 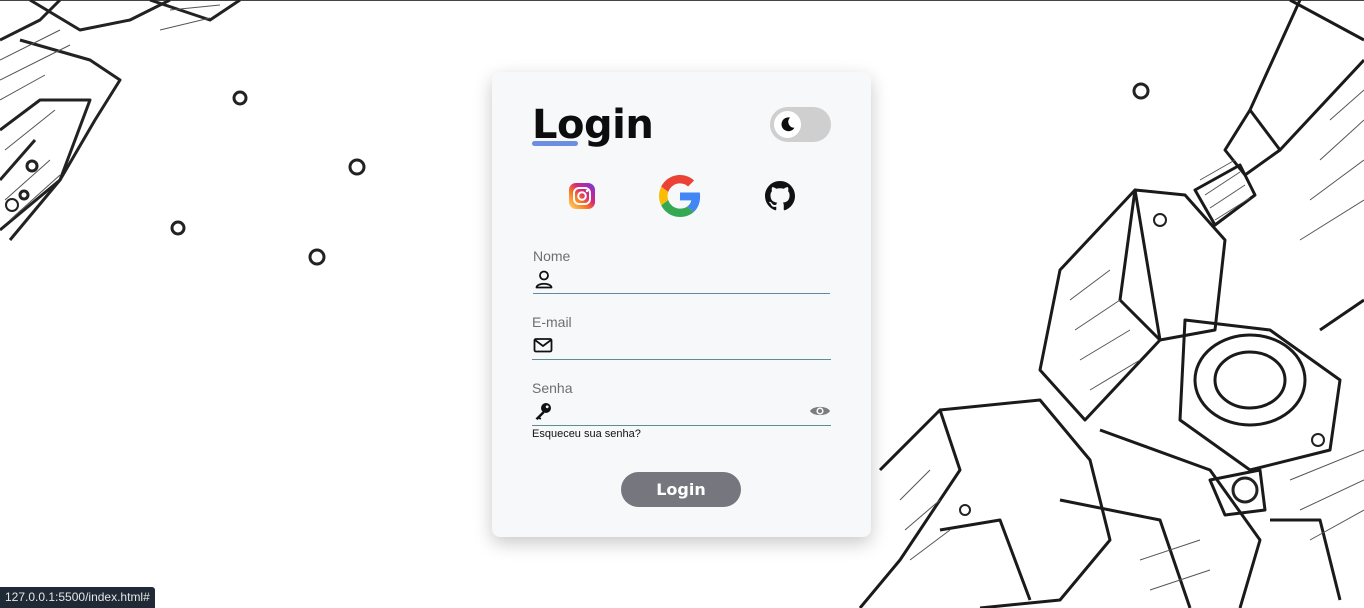 I want to click on instagram-login-button, so click(x=582, y=196).